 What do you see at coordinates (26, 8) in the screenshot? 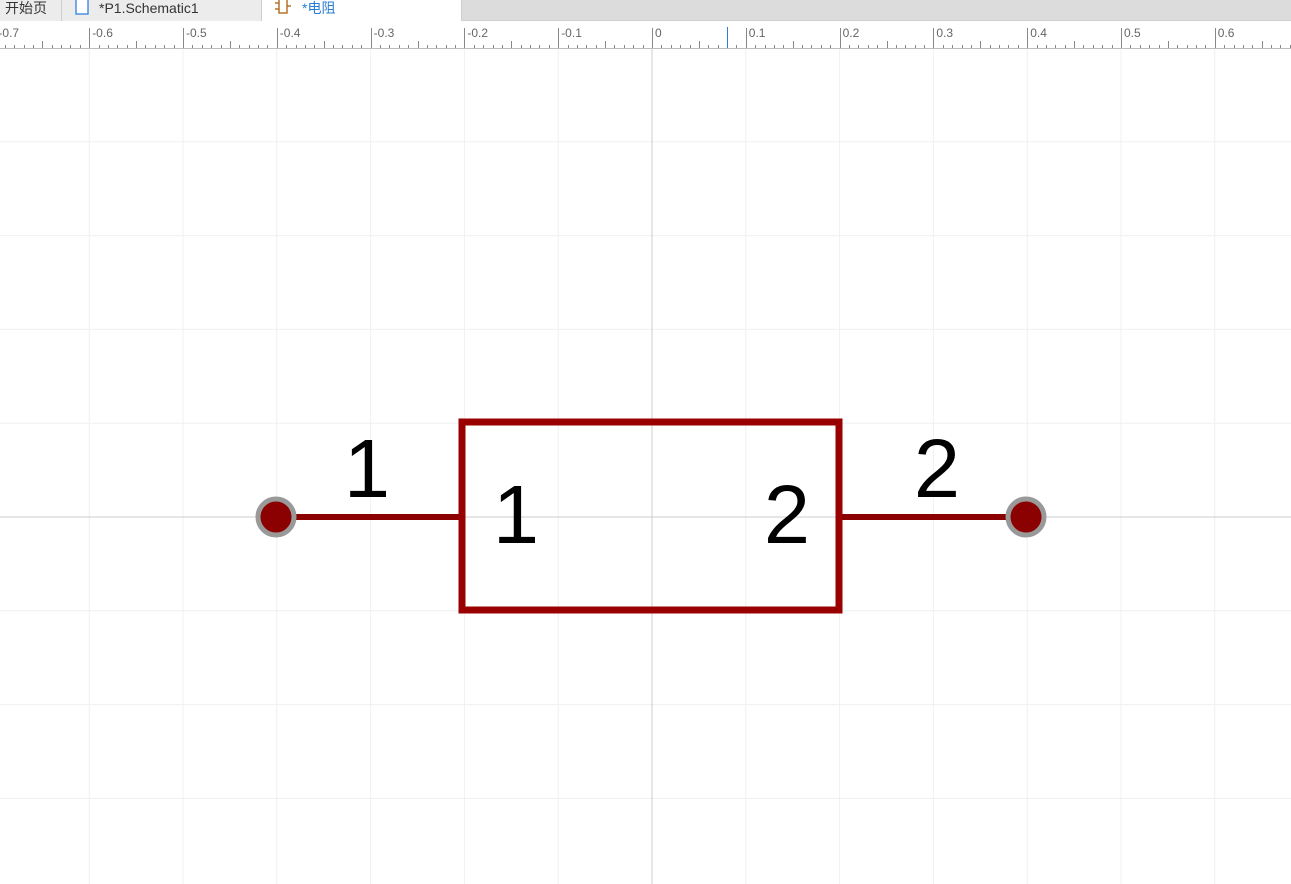
I see `tab-label: 开始页` at bounding box center [26, 8].